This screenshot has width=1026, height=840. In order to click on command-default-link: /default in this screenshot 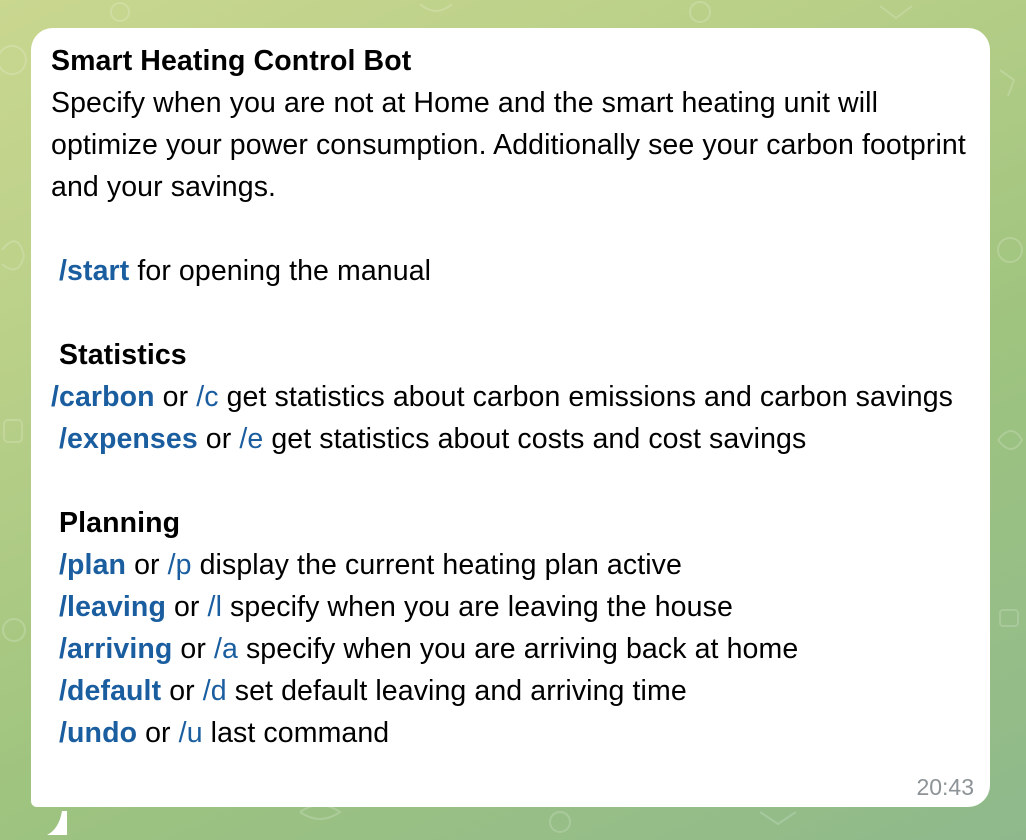, I will do `click(110, 691)`.